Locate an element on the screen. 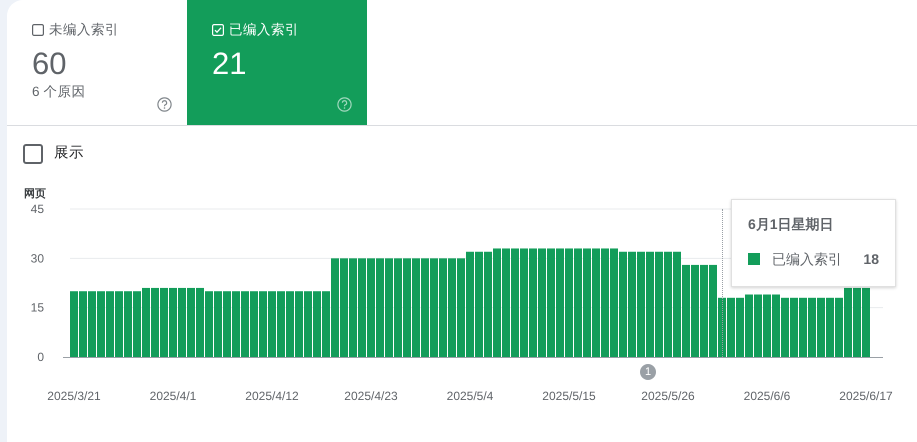 The width and height of the screenshot is (917, 442). tooltip-value: 18 is located at coordinates (871, 259).